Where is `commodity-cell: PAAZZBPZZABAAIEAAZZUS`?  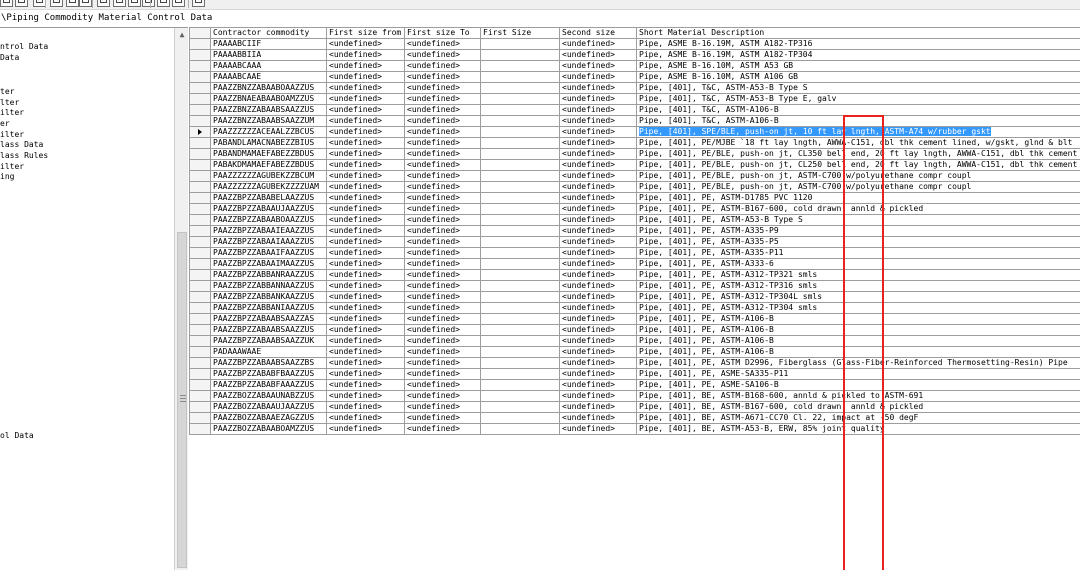
commodity-cell: PAAZZBPZZABAAIEAAZZUS is located at coordinates (268, 231).